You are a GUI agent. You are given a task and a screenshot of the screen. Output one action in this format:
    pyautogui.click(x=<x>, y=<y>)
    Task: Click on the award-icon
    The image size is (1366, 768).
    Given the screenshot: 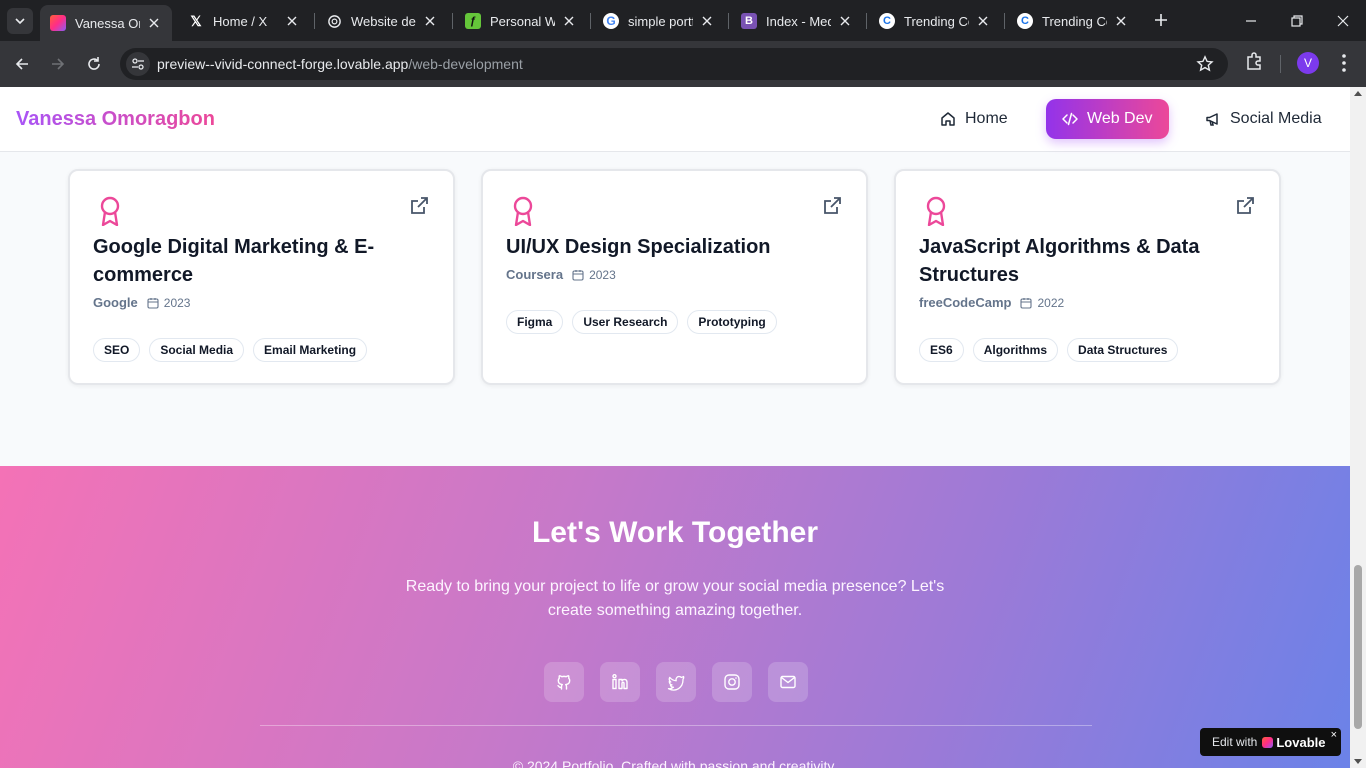 What is the action you would take?
    pyautogui.click(x=936, y=213)
    